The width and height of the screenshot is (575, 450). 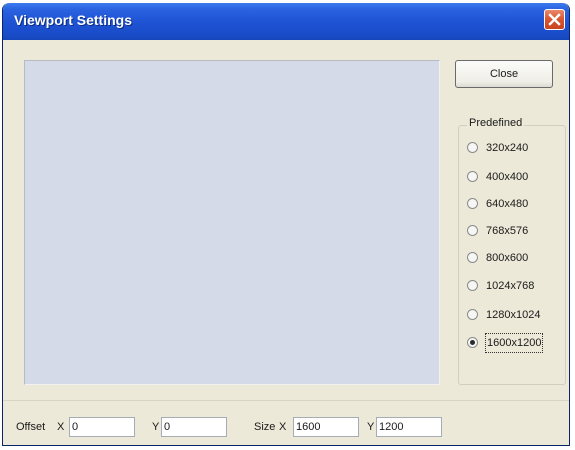 What do you see at coordinates (496, 123) in the screenshot?
I see `predefined-group-label: Predefined` at bounding box center [496, 123].